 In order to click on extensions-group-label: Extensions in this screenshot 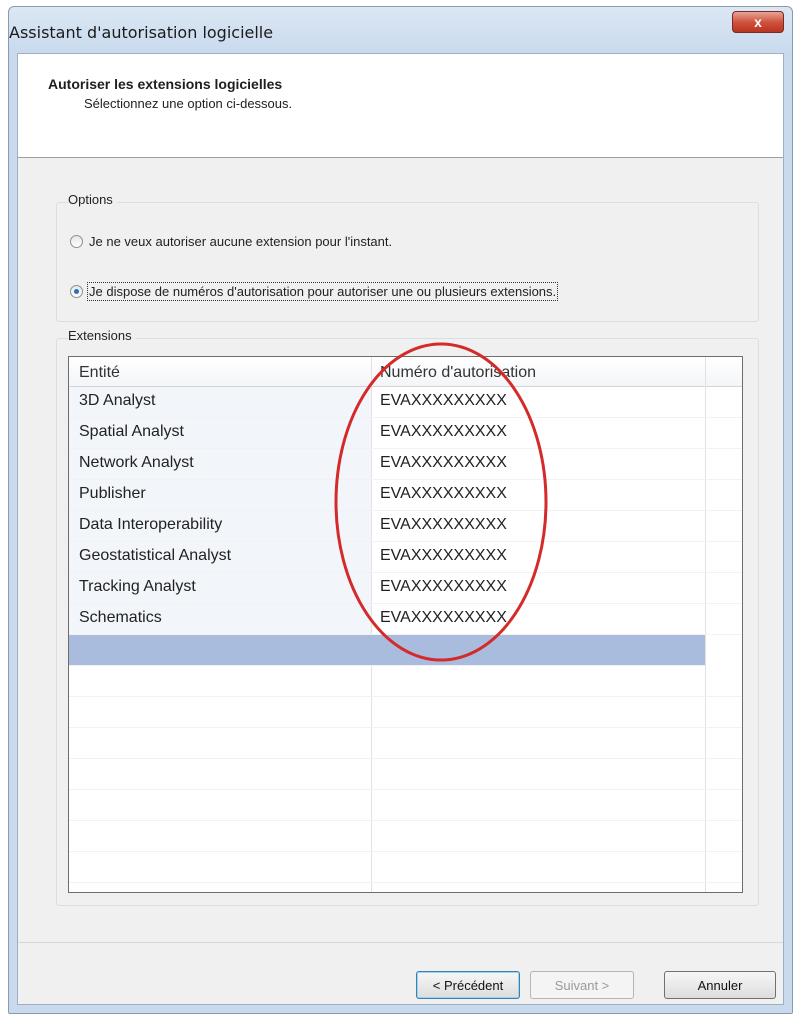, I will do `click(102, 335)`.